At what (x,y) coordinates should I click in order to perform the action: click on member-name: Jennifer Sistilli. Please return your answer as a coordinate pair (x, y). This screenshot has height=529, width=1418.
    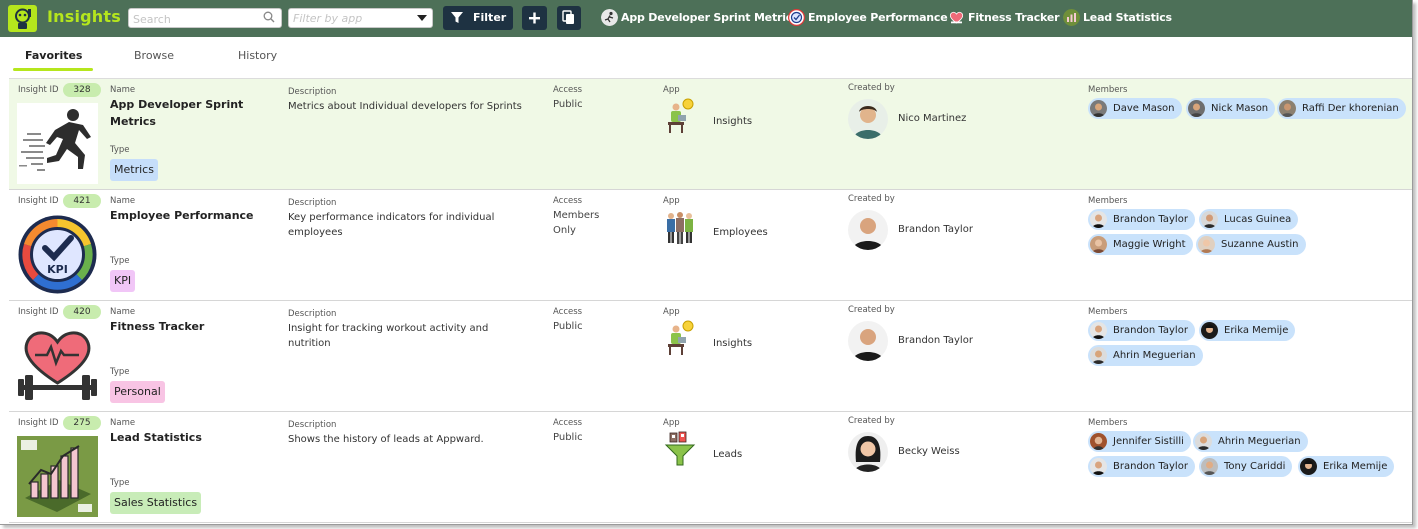
    Looking at the image, I should click on (1148, 441).